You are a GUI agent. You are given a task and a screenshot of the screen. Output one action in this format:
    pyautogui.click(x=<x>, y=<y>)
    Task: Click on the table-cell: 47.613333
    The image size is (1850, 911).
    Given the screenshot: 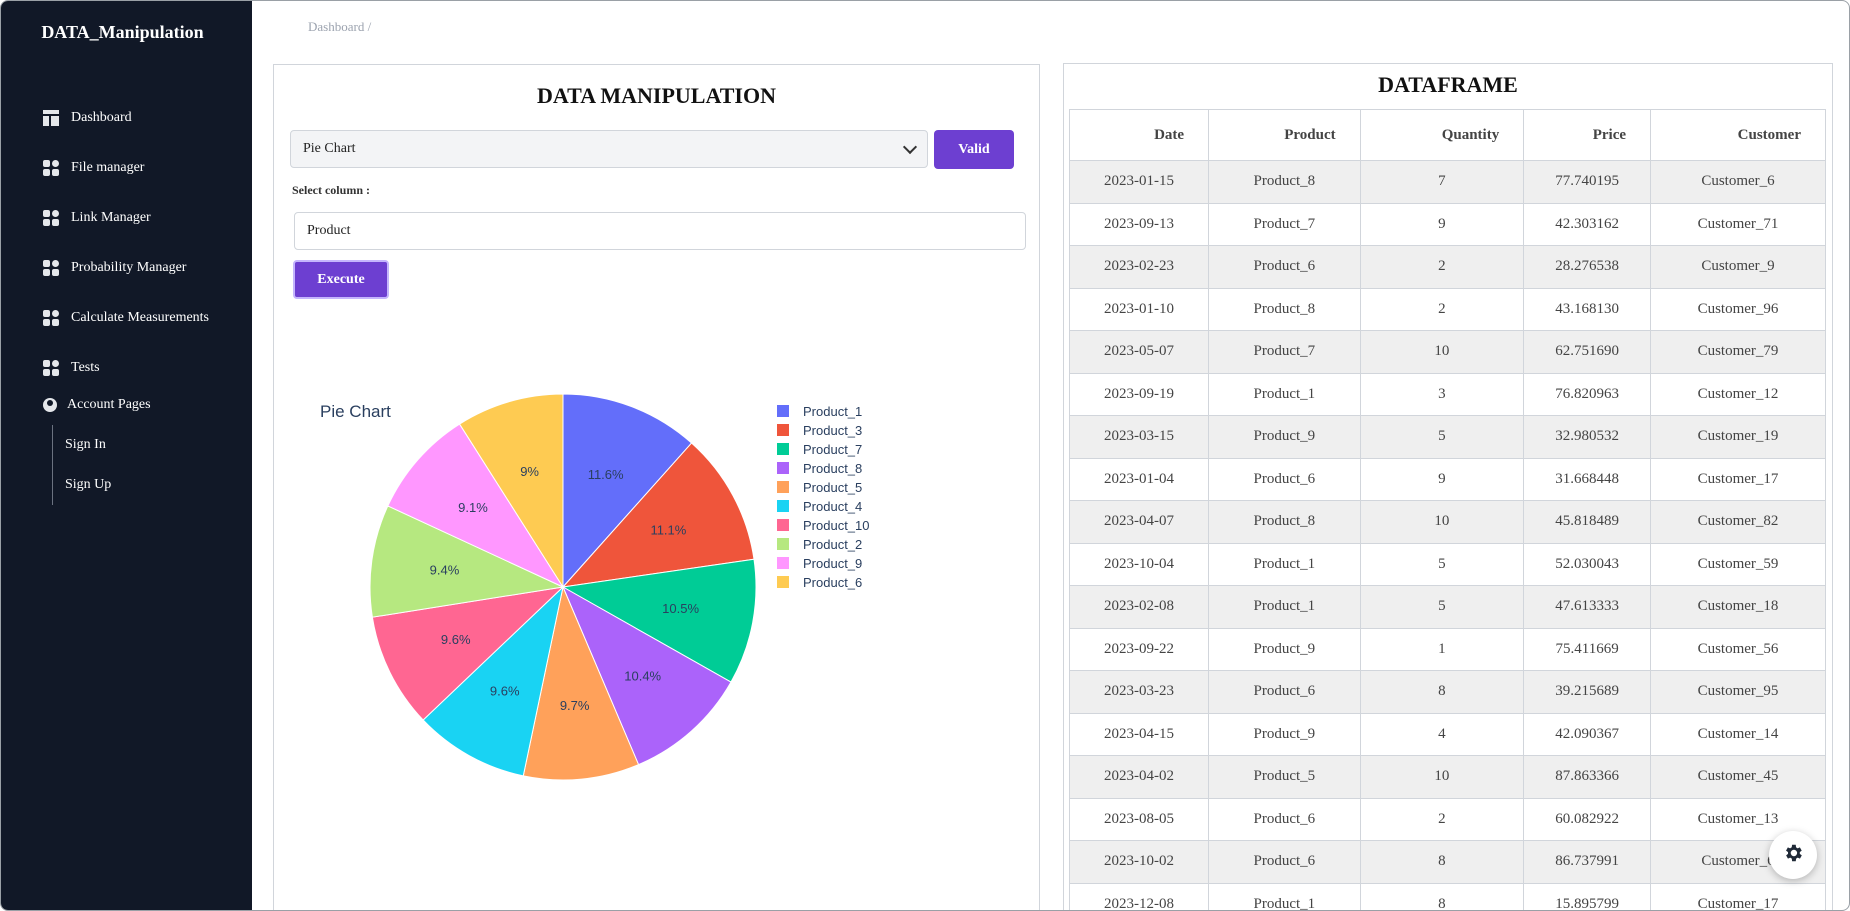 What is the action you would take?
    pyautogui.click(x=1587, y=607)
    